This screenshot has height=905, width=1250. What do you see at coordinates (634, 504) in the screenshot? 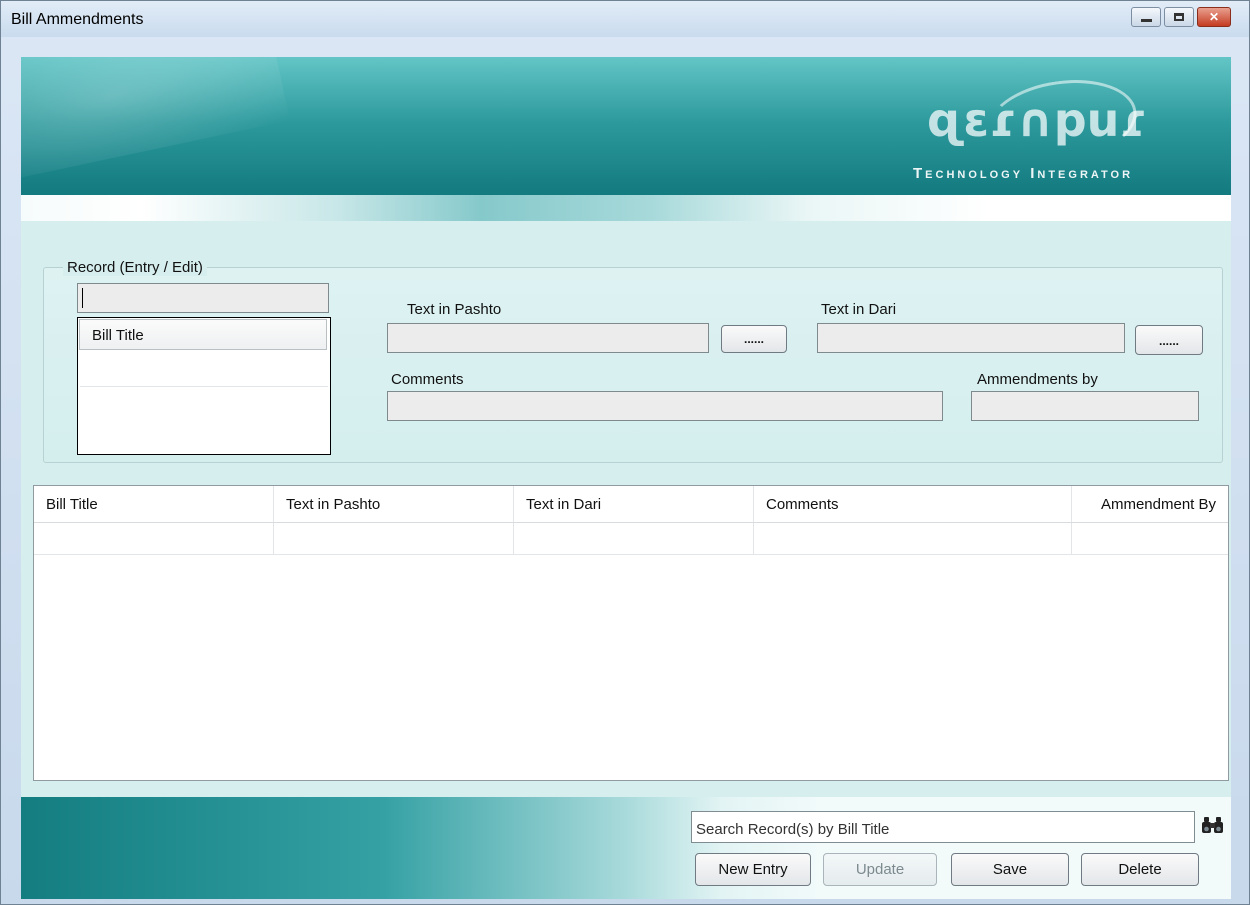
I see `column-header-text-in-dari: Text in Dari` at bounding box center [634, 504].